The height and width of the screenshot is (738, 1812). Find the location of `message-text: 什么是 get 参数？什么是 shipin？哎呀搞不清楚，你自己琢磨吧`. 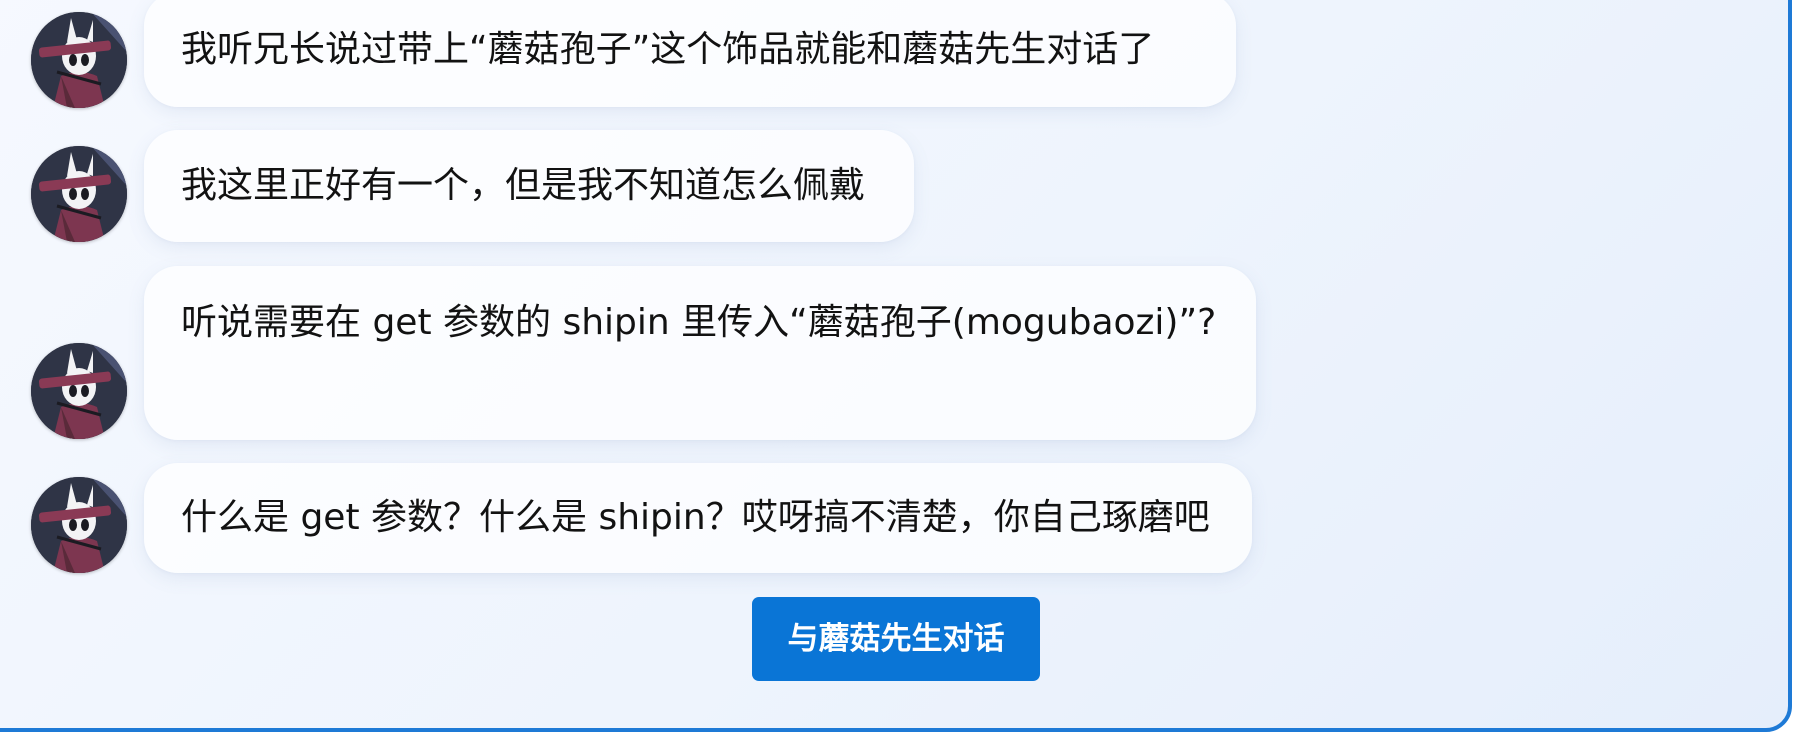

message-text: 什么是 get 参数？什么是 shipin？哎呀搞不清楚，你自己琢磨吧 is located at coordinates (695, 517).